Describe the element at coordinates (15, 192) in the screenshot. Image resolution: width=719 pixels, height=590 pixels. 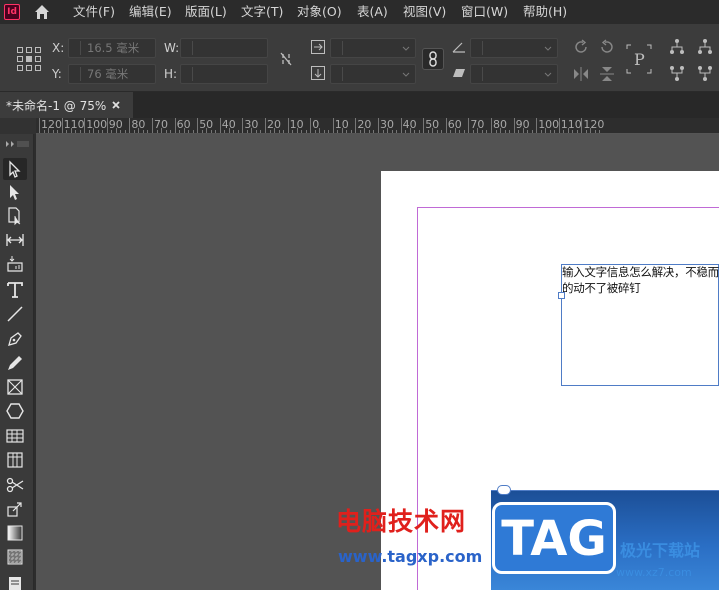
I see `direct-selection-tool` at that location.